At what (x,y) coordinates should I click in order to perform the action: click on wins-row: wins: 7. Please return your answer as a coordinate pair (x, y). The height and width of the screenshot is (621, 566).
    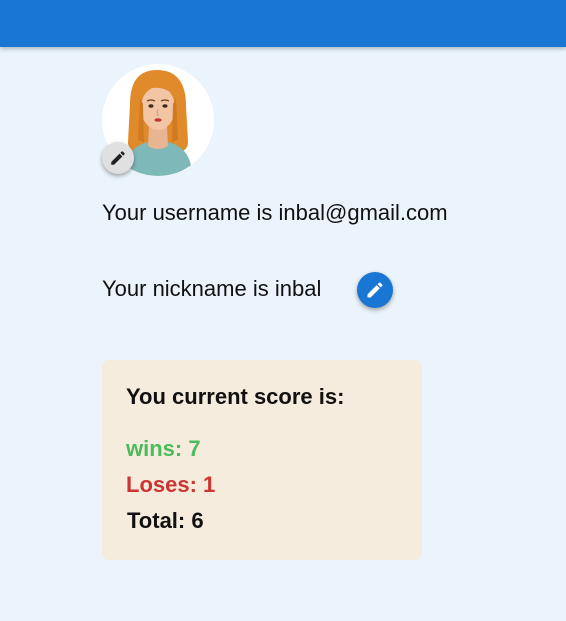
    Looking at the image, I should click on (163, 449).